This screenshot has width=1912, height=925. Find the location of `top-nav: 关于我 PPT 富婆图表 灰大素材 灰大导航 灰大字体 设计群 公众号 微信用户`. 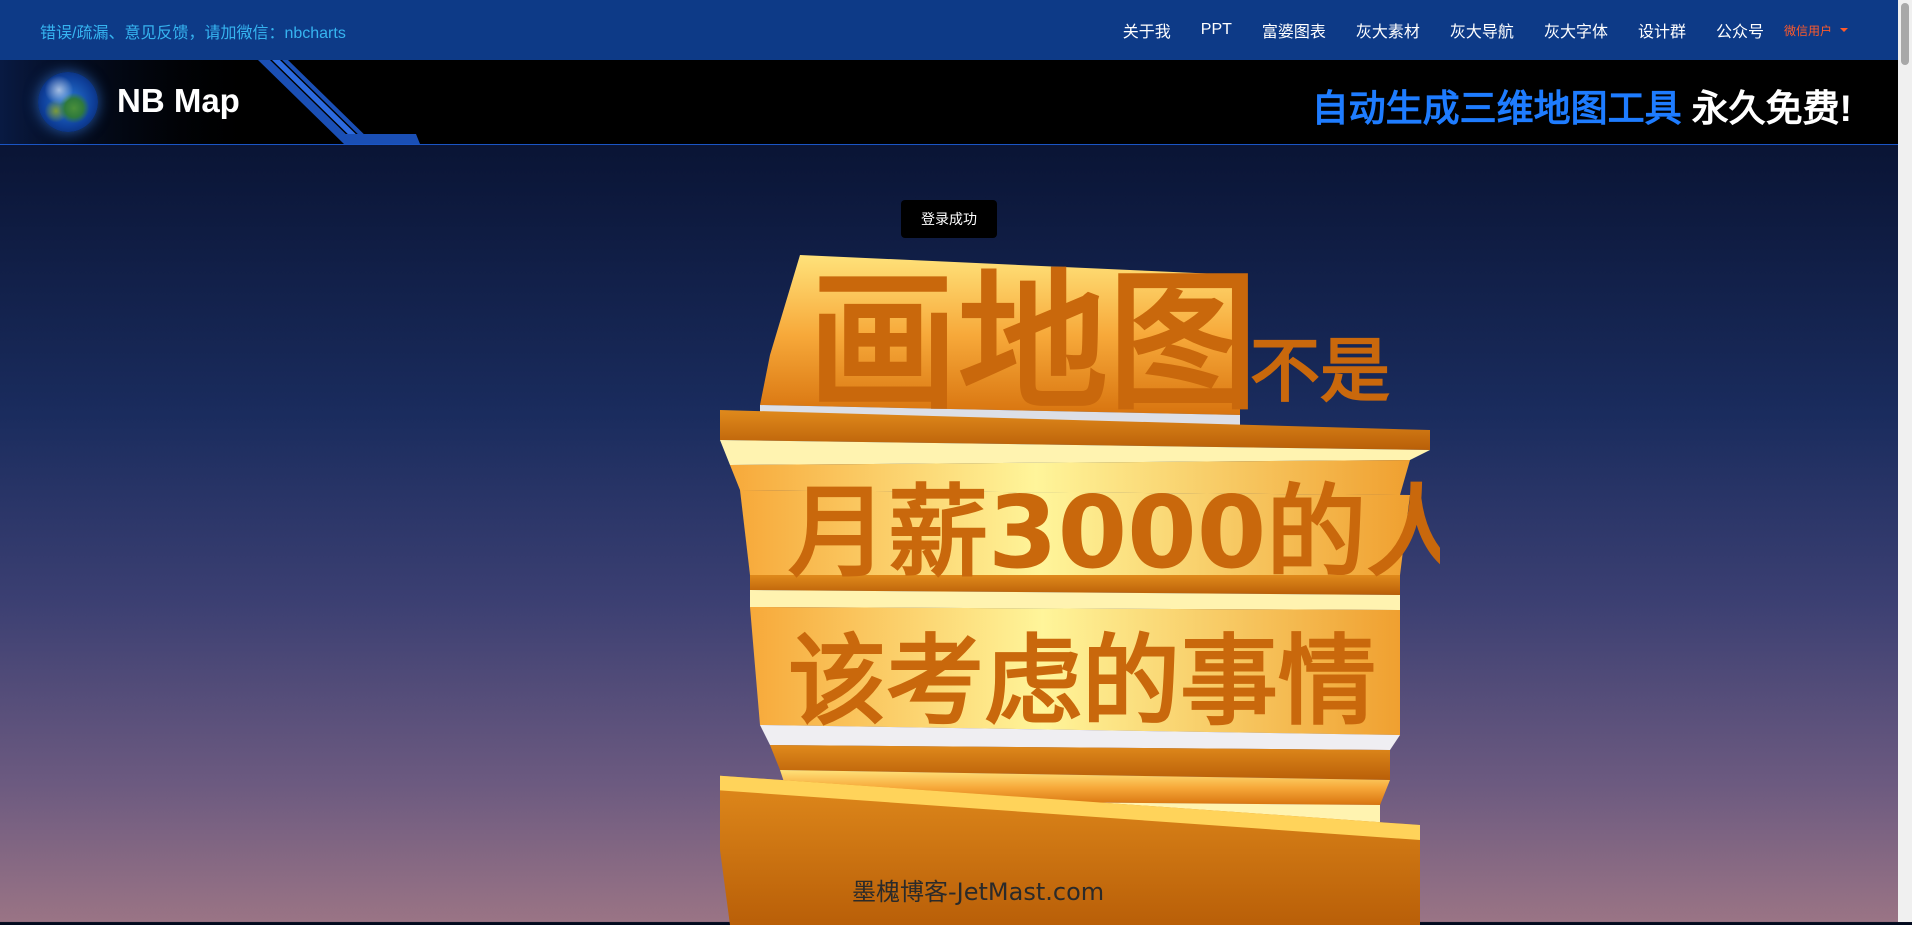

top-nav: 关于我 PPT 富婆图表 灰大素材 灰大导航 灰大字体 设计群 公众号 微信用户 is located at coordinates (1470, 30).